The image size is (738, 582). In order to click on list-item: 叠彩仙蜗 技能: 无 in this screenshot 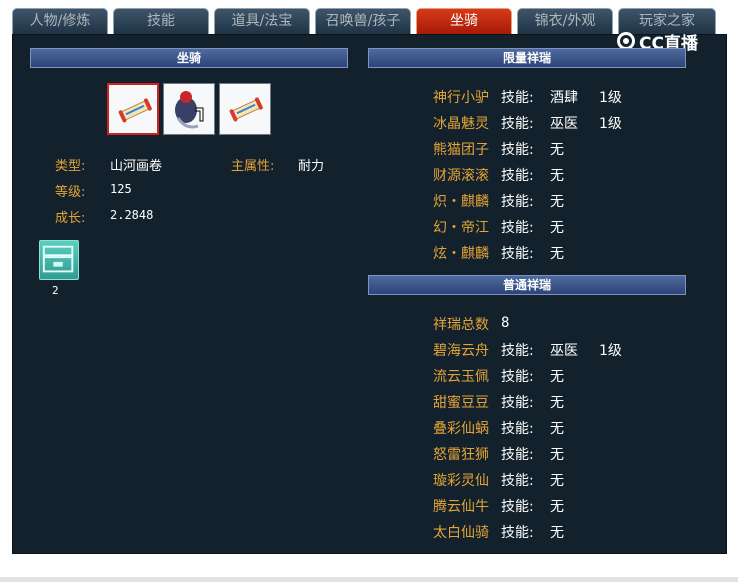, I will do `click(563, 428)`.